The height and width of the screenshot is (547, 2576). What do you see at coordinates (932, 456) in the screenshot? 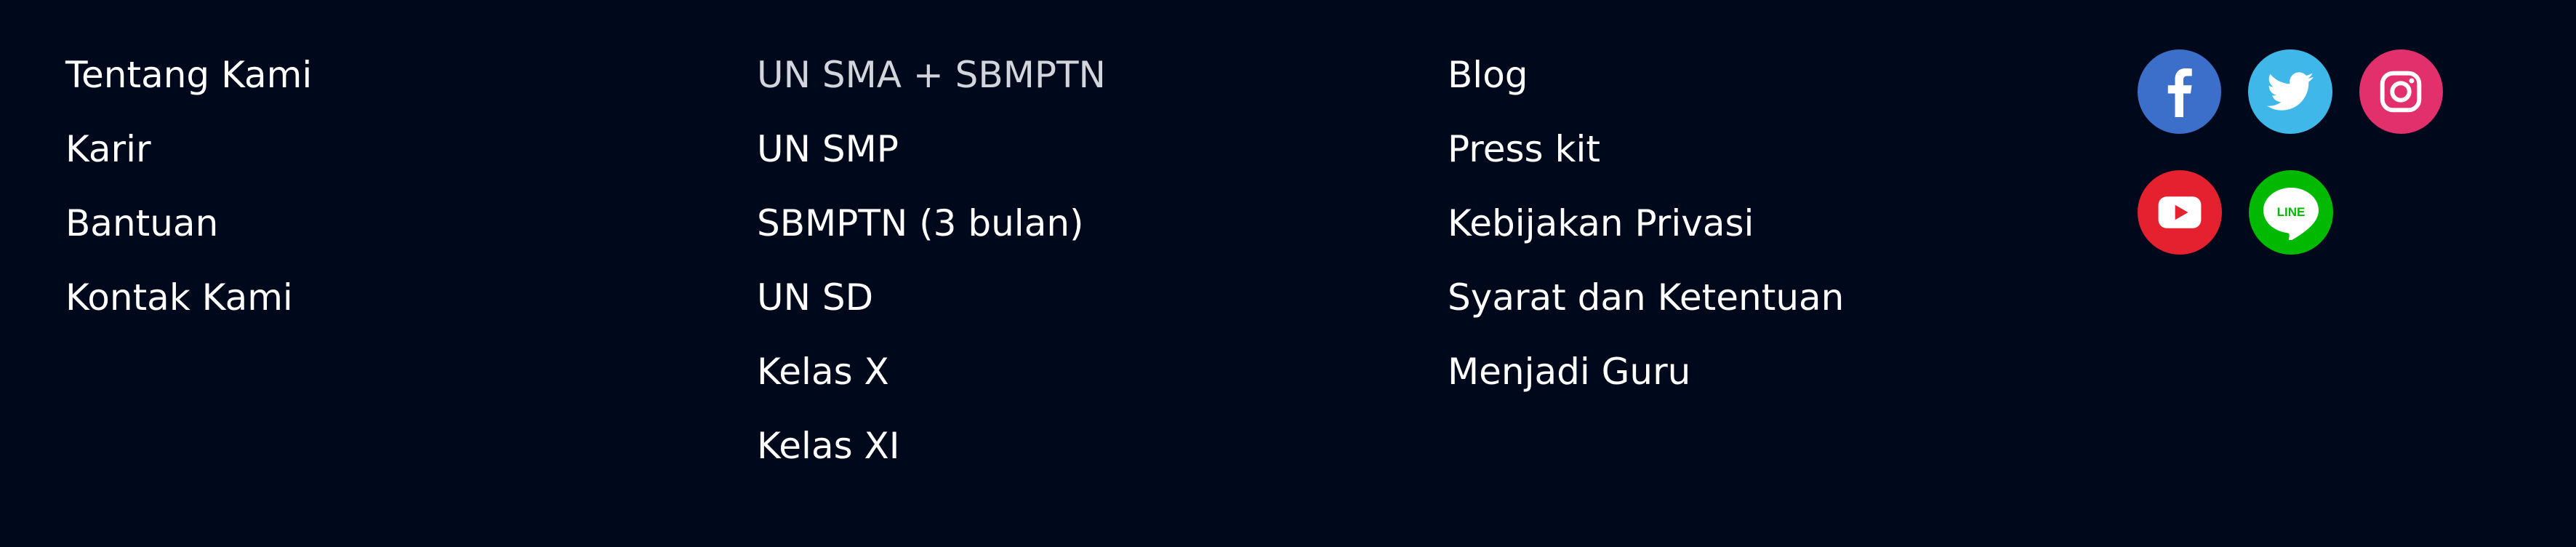
I see `footer-link-kelas-xi: Kelas XI` at bounding box center [932, 456].